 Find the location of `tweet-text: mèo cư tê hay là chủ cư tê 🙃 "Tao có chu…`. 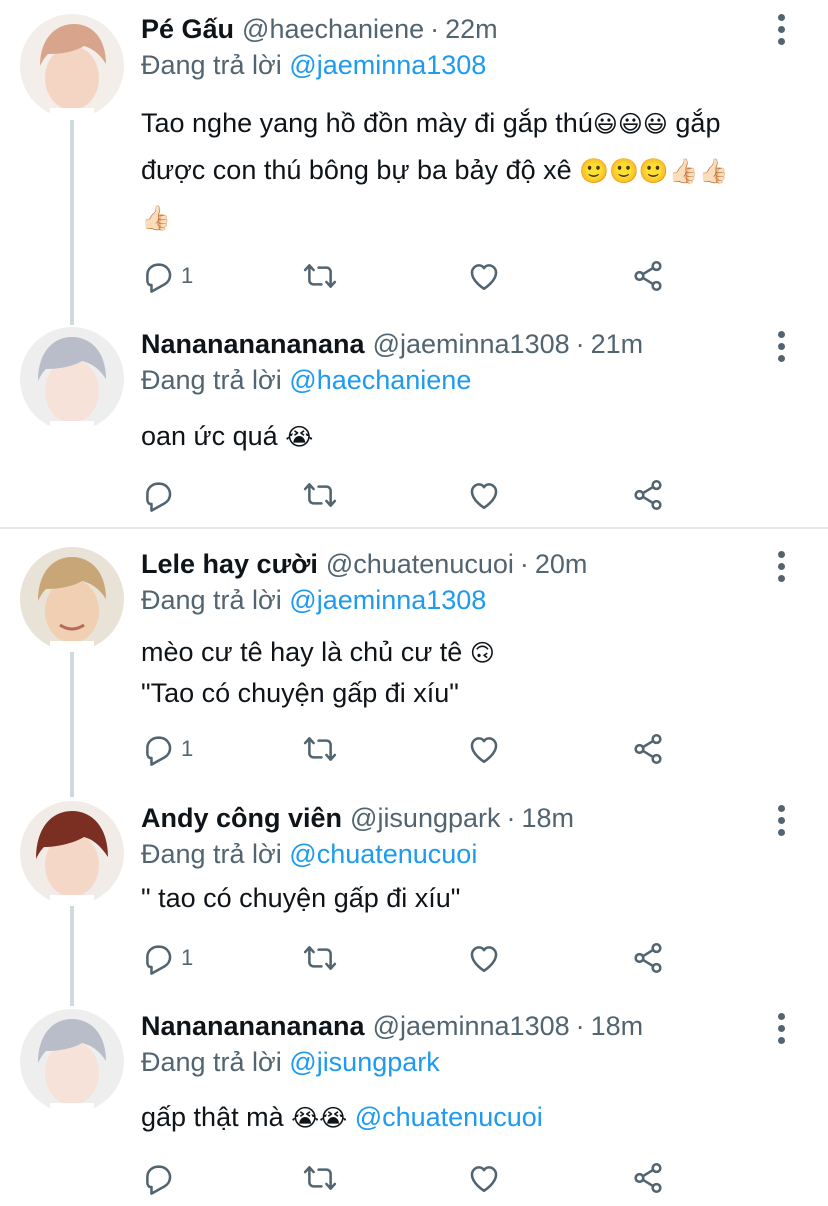

tweet-text: mèo cư tê hay là chủ cư tê 🙃 "Tao có chu… is located at coordinates (471, 672).